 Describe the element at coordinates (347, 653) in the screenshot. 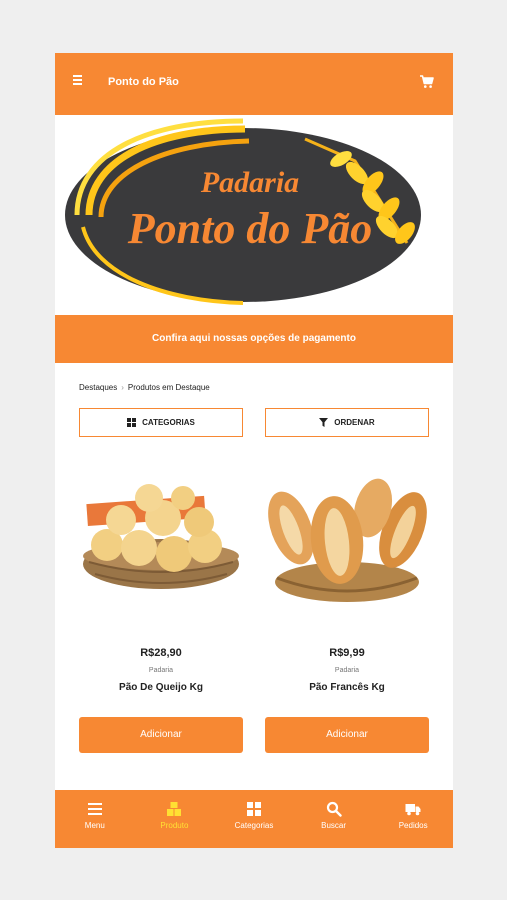

I see `product-price: R$9,99` at that location.